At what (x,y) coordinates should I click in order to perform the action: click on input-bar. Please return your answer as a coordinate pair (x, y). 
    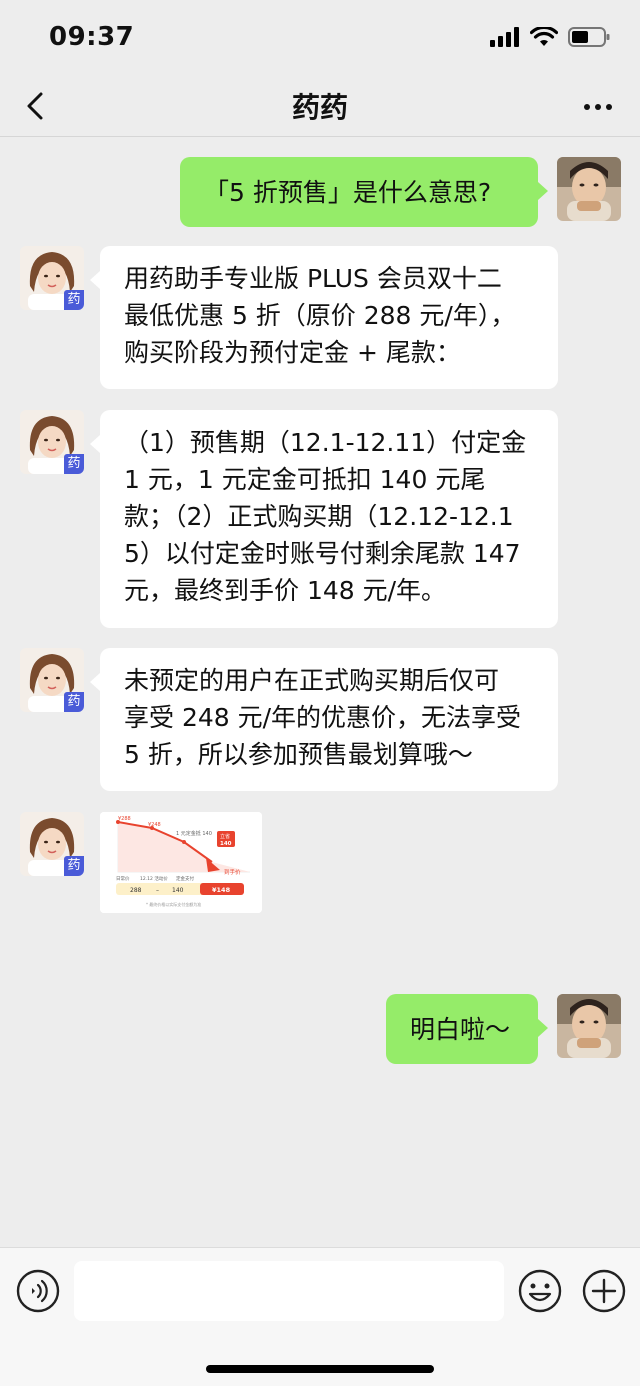
    Looking at the image, I should click on (320, 1316).